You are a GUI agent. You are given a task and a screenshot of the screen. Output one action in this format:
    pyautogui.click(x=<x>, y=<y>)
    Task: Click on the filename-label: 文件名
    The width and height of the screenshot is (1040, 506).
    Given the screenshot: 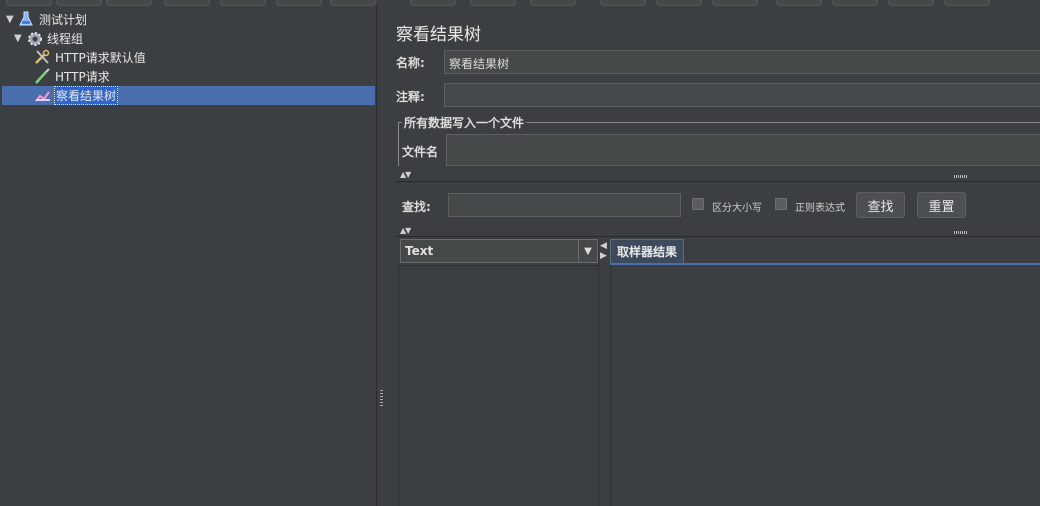 What is the action you would take?
    pyautogui.click(x=420, y=152)
    